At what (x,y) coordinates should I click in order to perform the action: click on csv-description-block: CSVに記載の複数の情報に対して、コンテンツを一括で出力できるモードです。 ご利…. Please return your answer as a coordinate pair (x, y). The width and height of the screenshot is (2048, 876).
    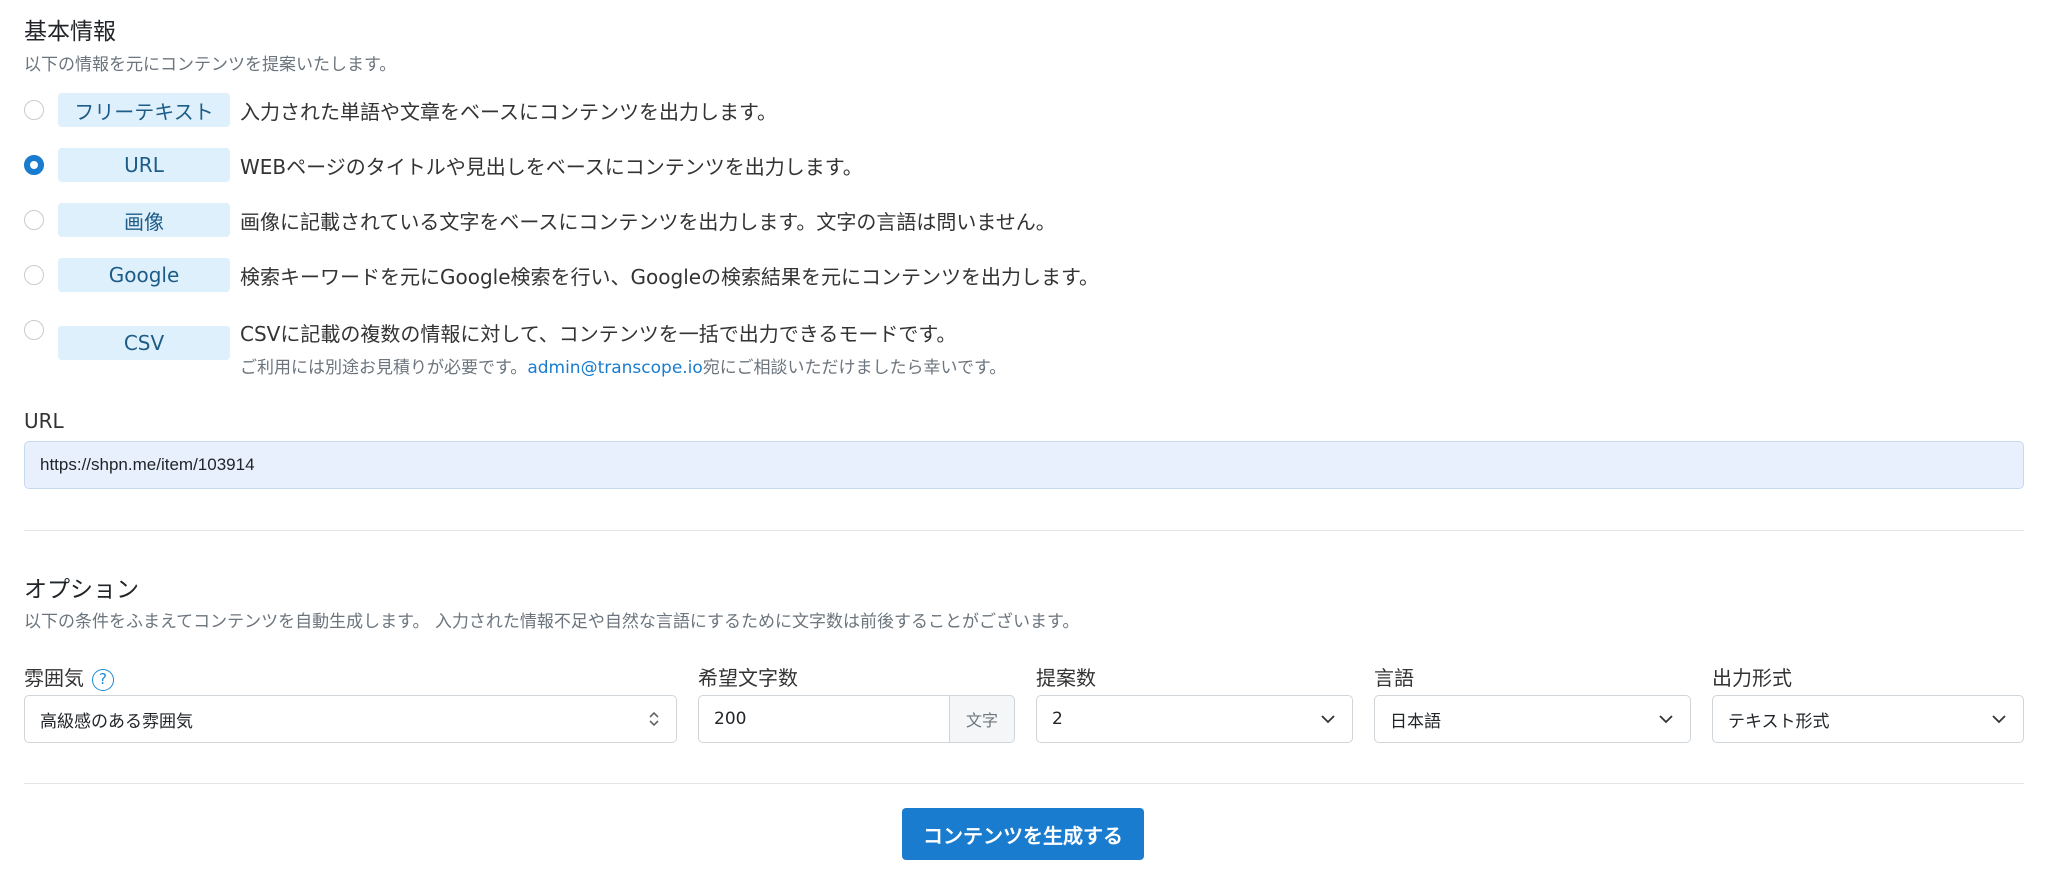
    Looking at the image, I should click on (623, 348).